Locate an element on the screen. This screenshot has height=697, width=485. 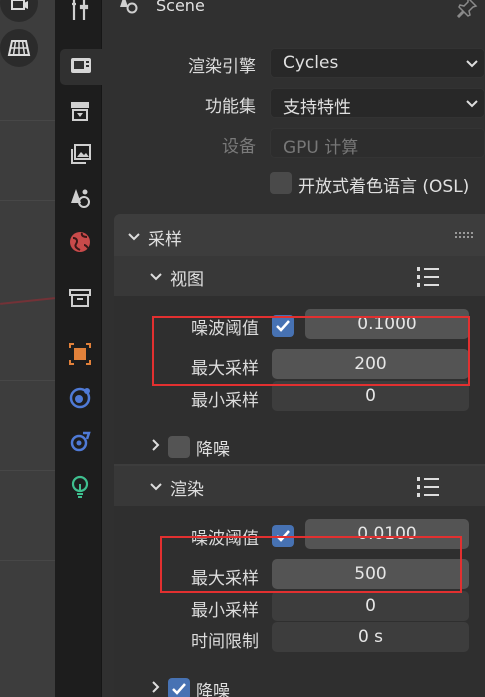
render-engine-value: Cycles is located at coordinates (311, 63).